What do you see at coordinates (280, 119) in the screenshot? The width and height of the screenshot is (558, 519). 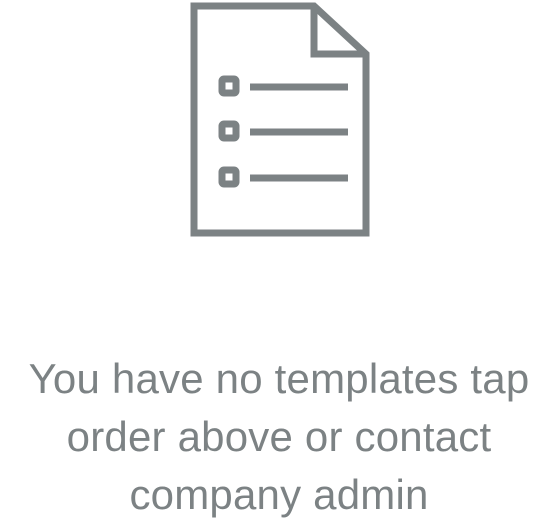 I see `document-checklist-icon` at bounding box center [280, 119].